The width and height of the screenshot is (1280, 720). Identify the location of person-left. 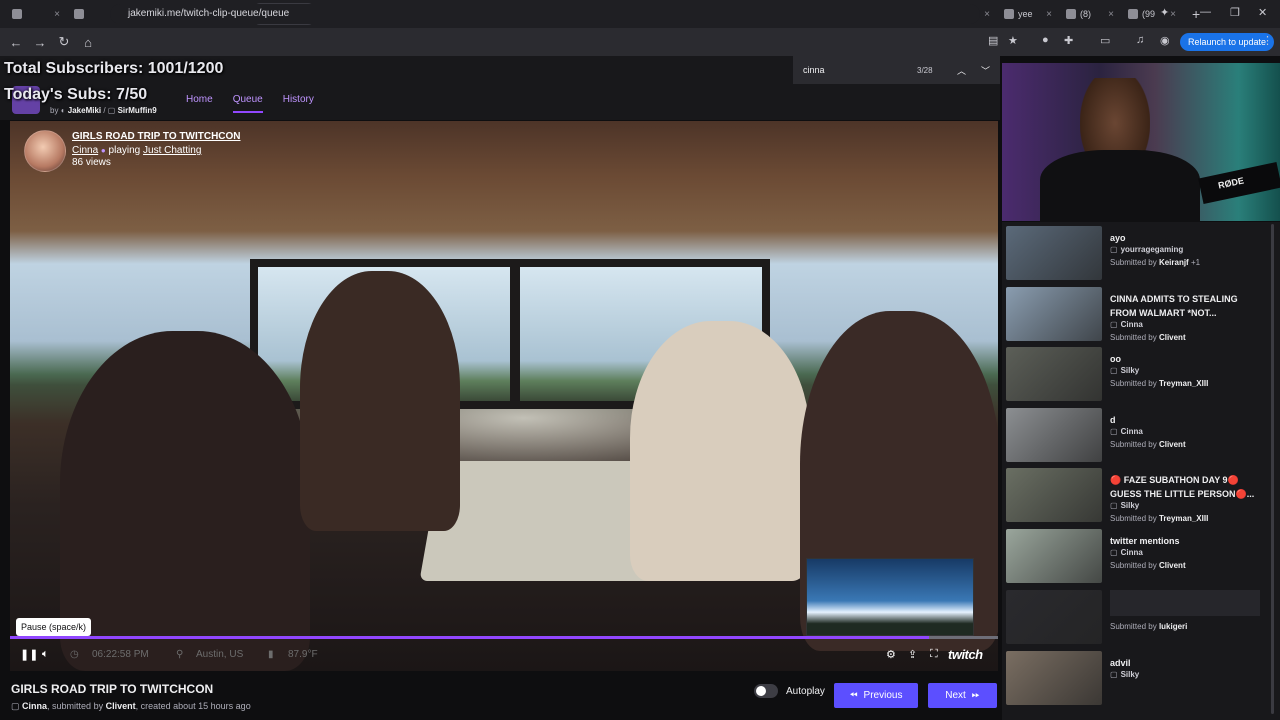
(185, 501).